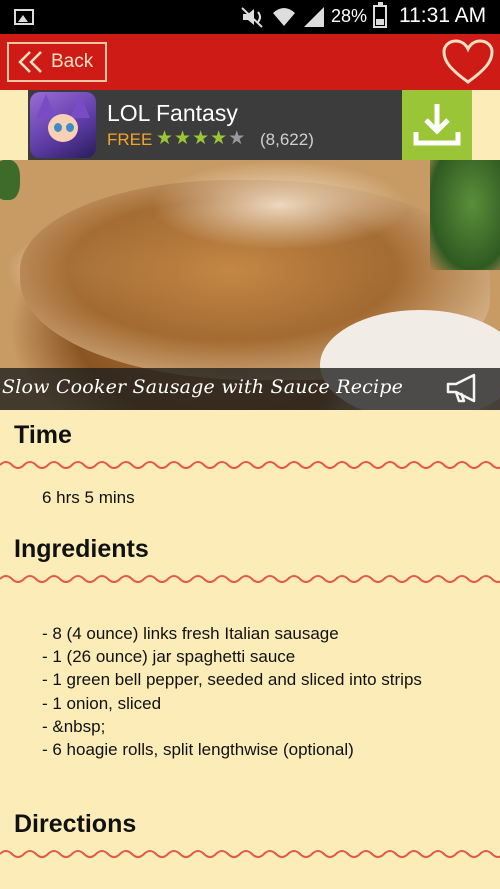 The width and height of the screenshot is (500, 889). I want to click on install-button, so click(437, 125).